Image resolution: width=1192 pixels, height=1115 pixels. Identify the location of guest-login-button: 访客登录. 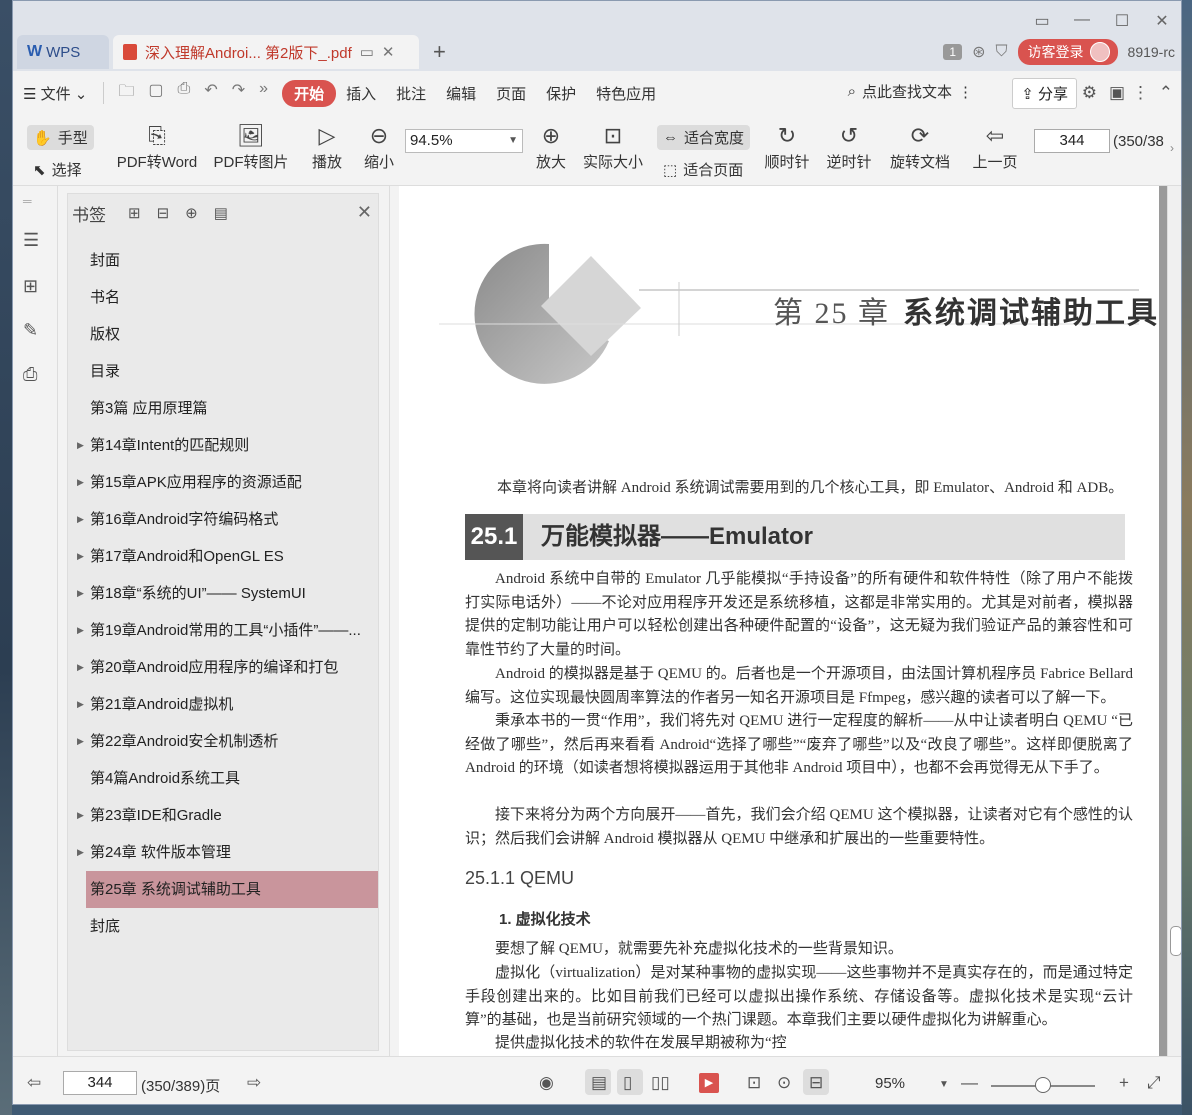
(1067, 52).